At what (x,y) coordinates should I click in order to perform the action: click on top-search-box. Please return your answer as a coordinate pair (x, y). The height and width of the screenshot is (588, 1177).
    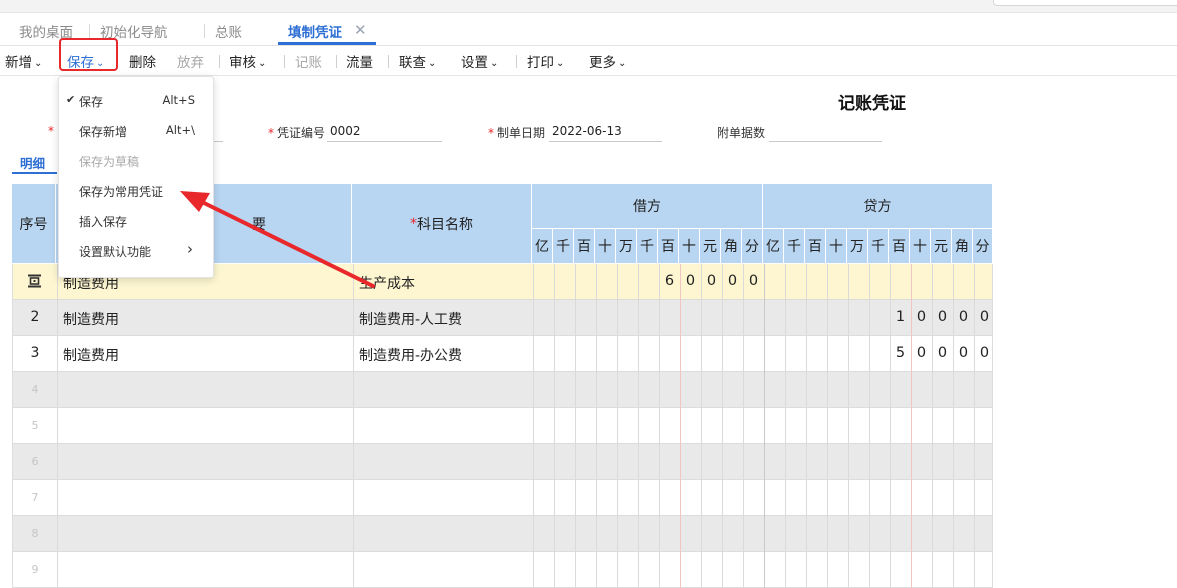
    Looking at the image, I should click on (1085, 3).